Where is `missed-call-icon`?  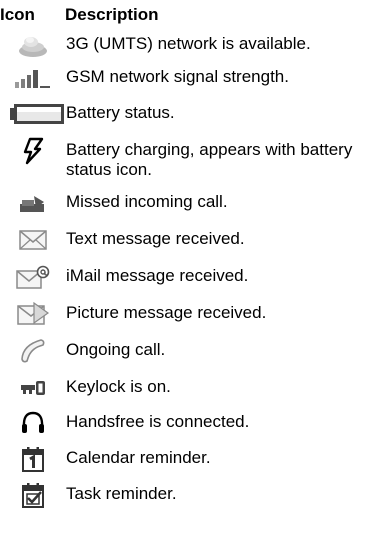 missed-call-icon is located at coordinates (33, 203).